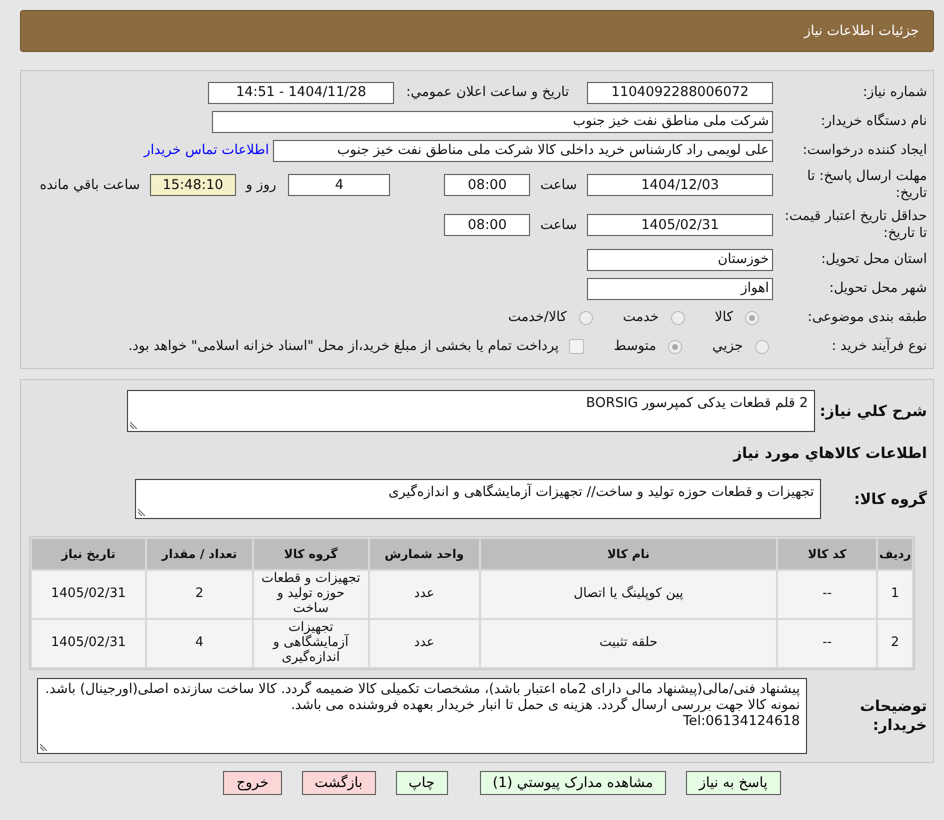 The width and height of the screenshot is (944, 820). I want to click on radio-label: کالا, so click(723, 318).